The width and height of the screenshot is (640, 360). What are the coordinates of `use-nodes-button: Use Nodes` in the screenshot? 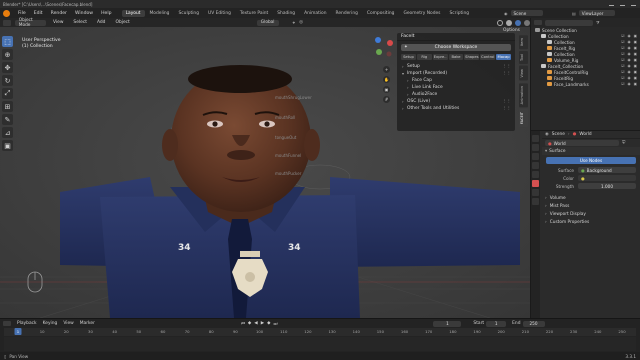 It's located at (591, 160).